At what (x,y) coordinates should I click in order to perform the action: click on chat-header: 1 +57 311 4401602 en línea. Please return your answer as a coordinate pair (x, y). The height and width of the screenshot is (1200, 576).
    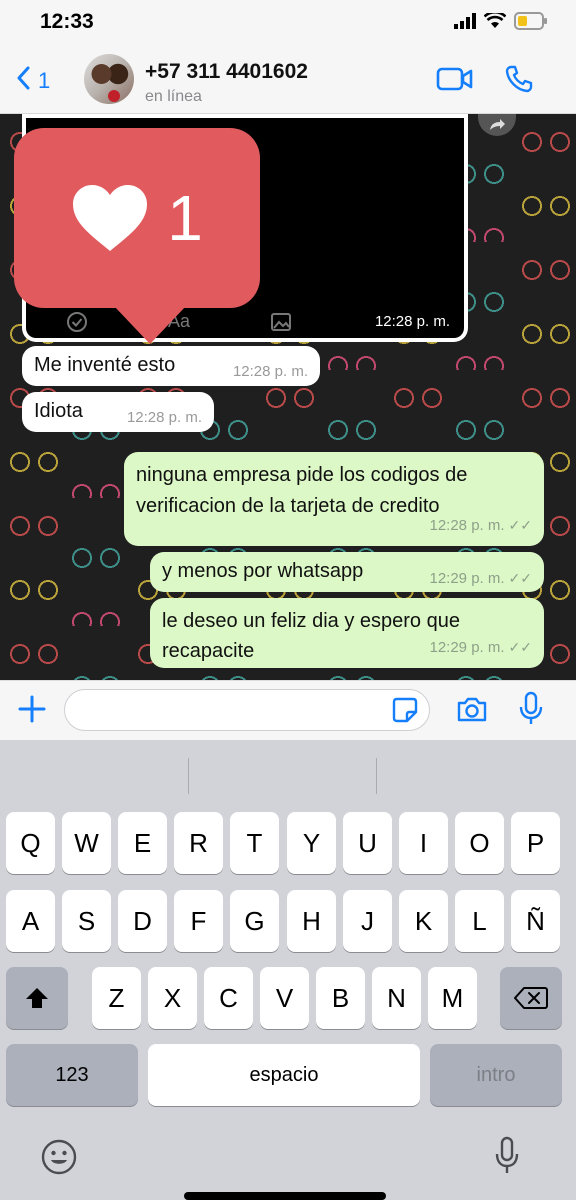
    Looking at the image, I should click on (288, 79).